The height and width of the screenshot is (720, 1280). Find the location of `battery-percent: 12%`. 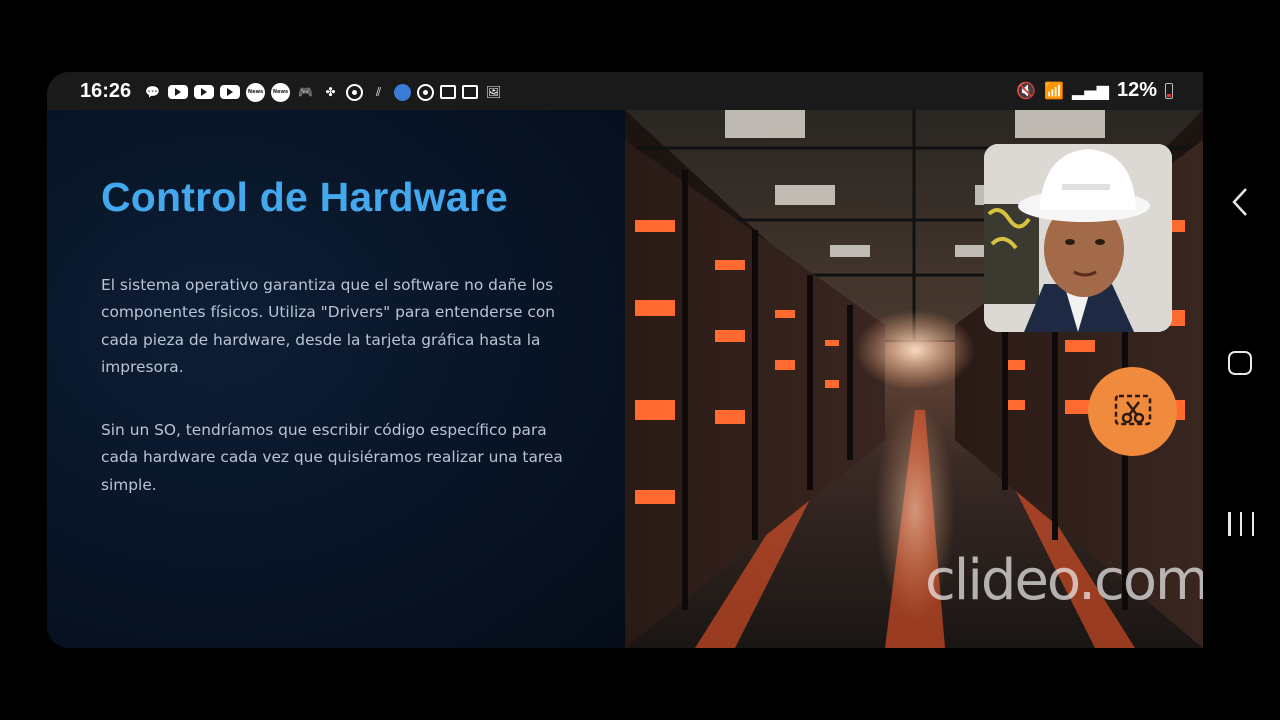

battery-percent: 12% is located at coordinates (1136, 90).